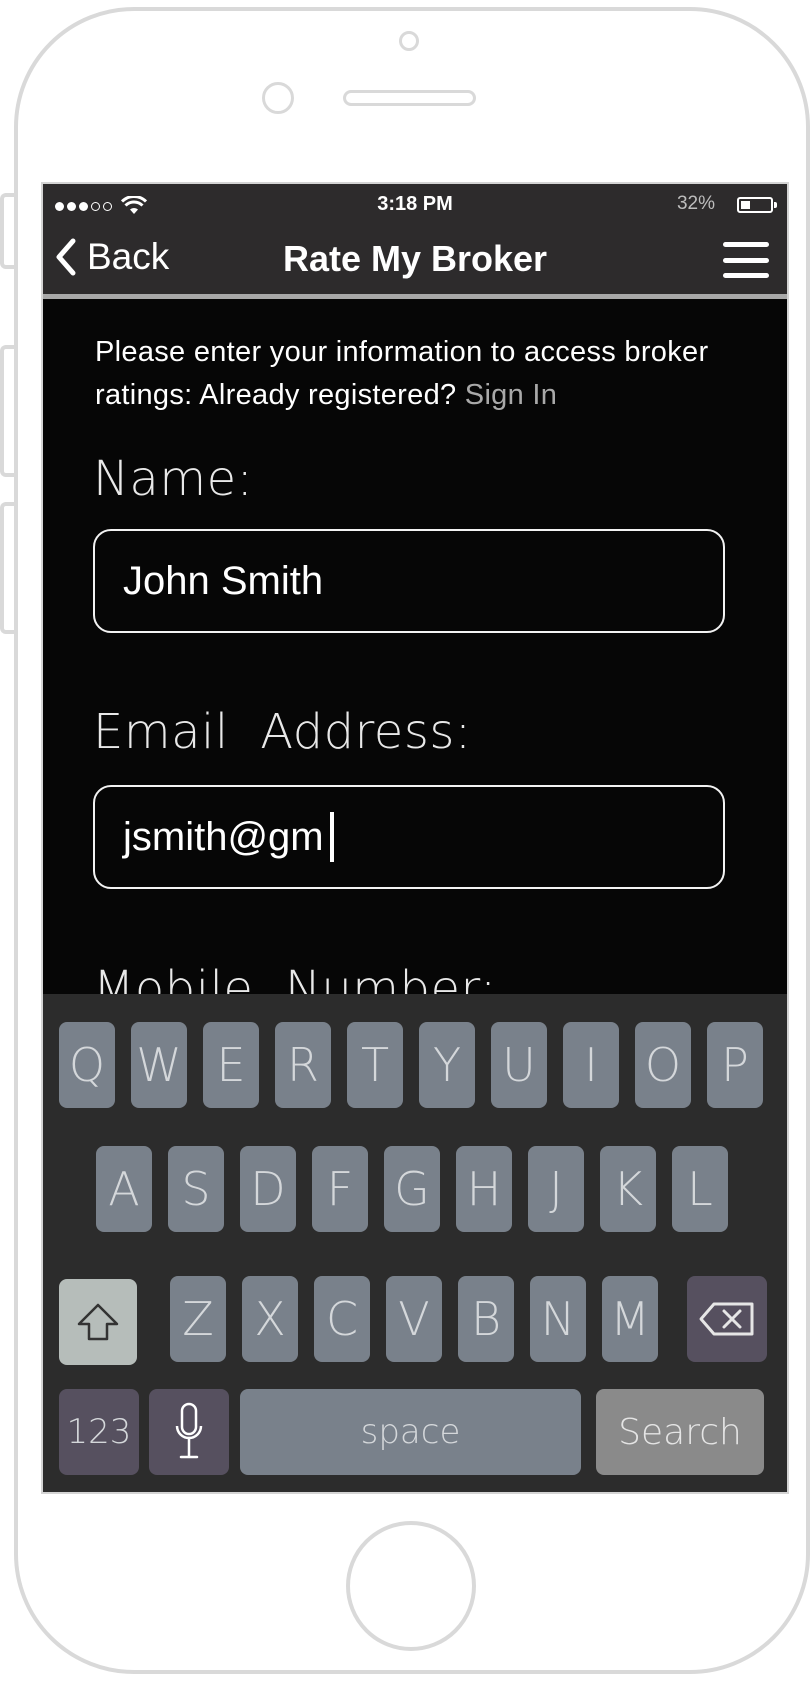 The height and width of the screenshot is (1681, 812). Describe the element at coordinates (663, 1065) in the screenshot. I see `key-o: O` at that location.